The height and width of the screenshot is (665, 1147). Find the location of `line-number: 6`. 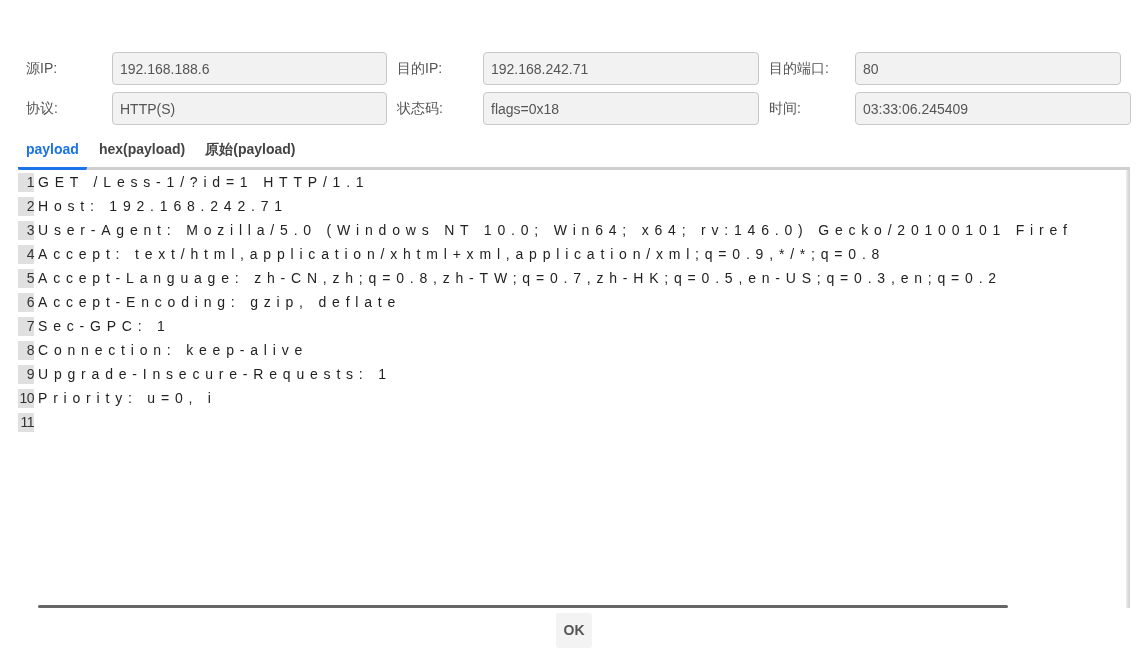

line-number: 6 is located at coordinates (26, 302).